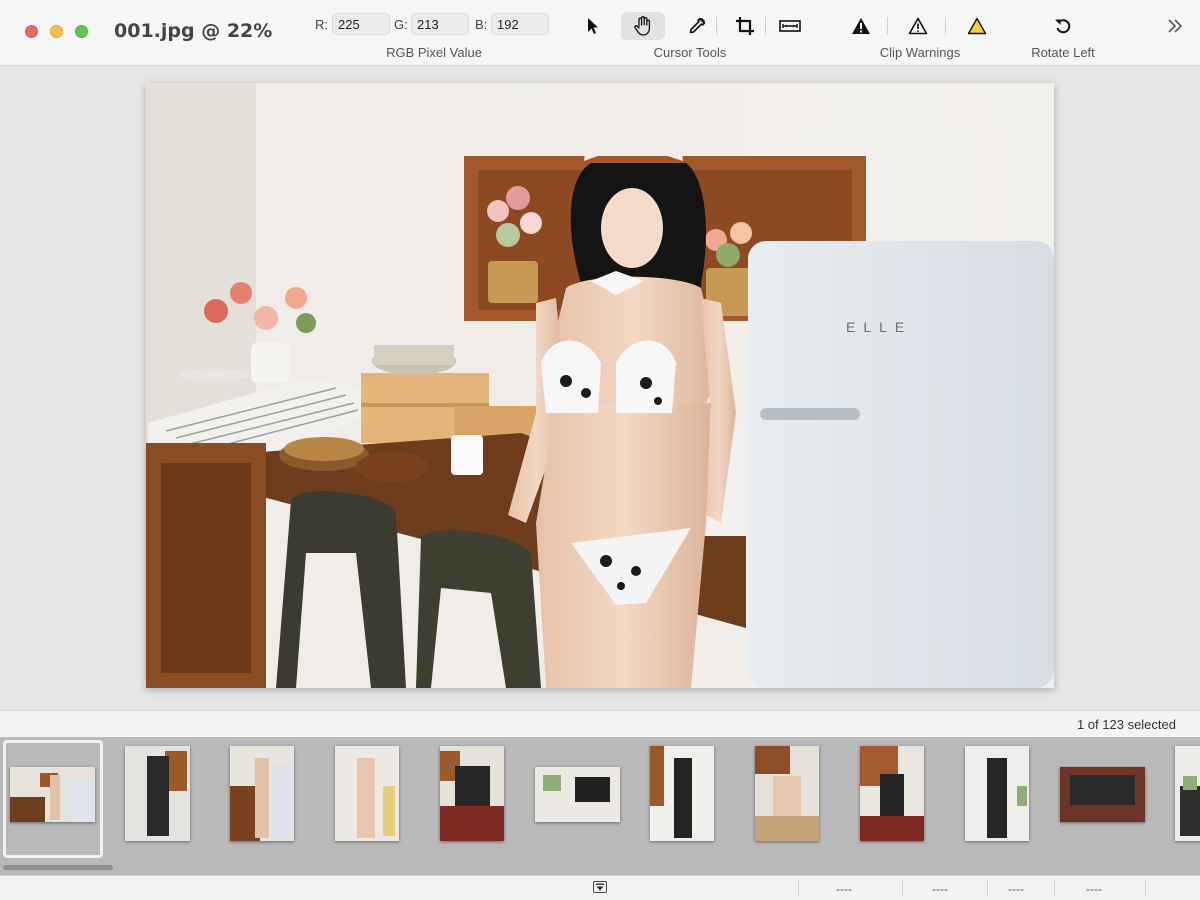 This screenshot has width=1200, height=900. What do you see at coordinates (690, 52) in the screenshot?
I see `cursor-tools-label: Cursor Tools` at bounding box center [690, 52].